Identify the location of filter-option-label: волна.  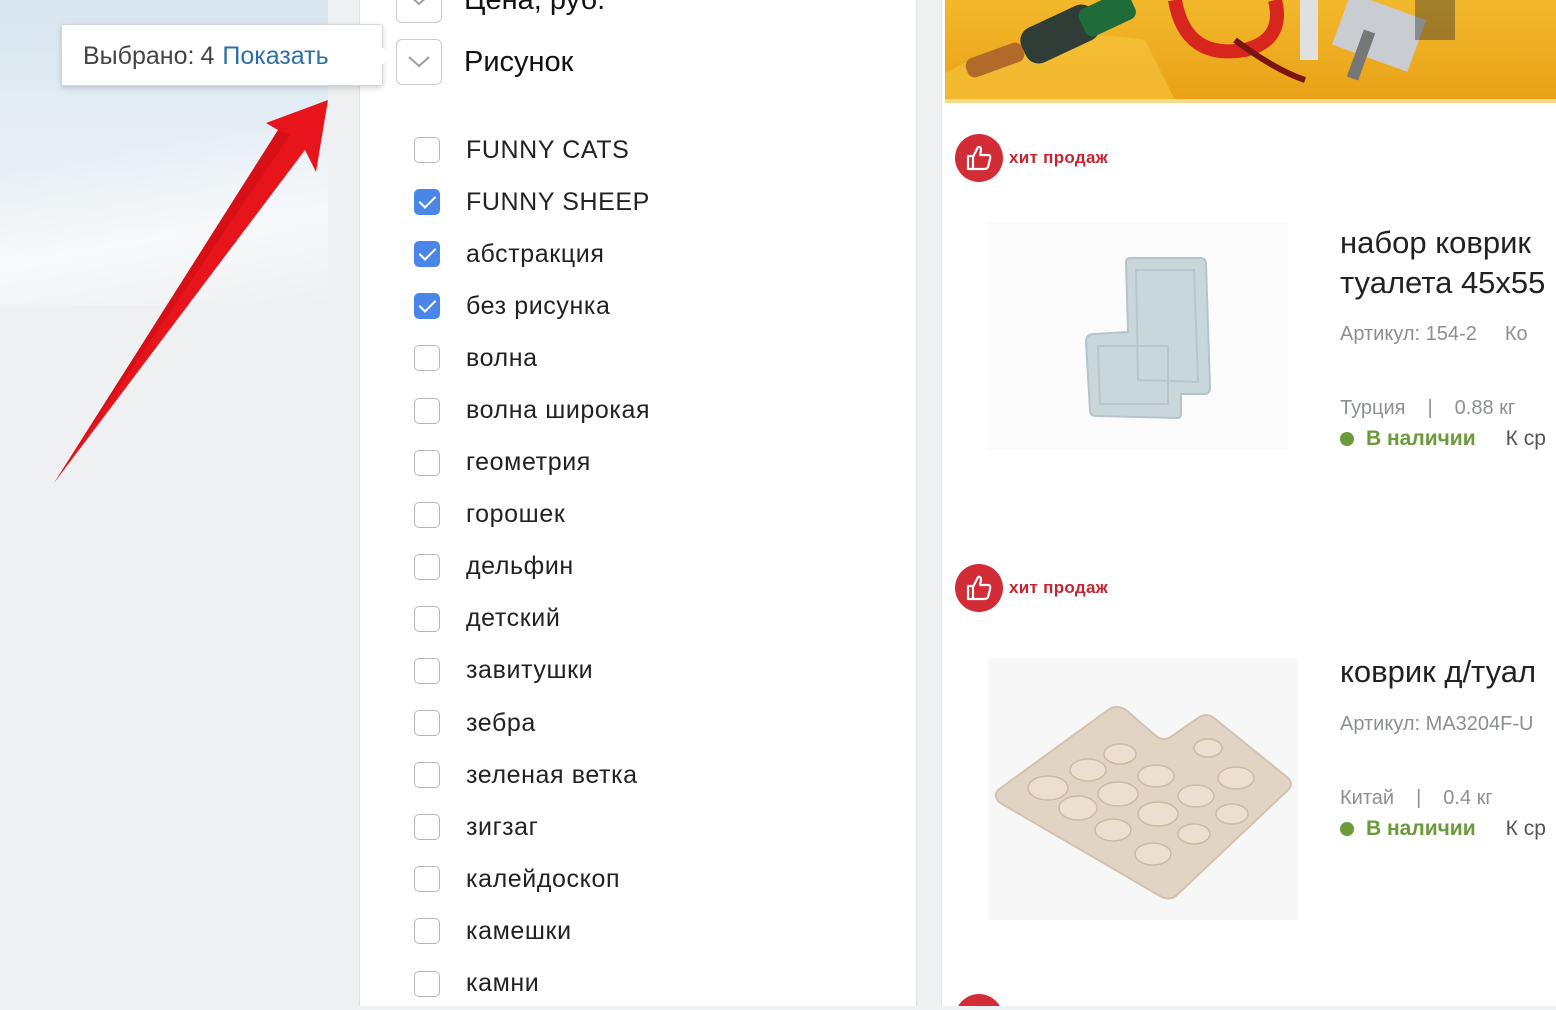
(502, 357).